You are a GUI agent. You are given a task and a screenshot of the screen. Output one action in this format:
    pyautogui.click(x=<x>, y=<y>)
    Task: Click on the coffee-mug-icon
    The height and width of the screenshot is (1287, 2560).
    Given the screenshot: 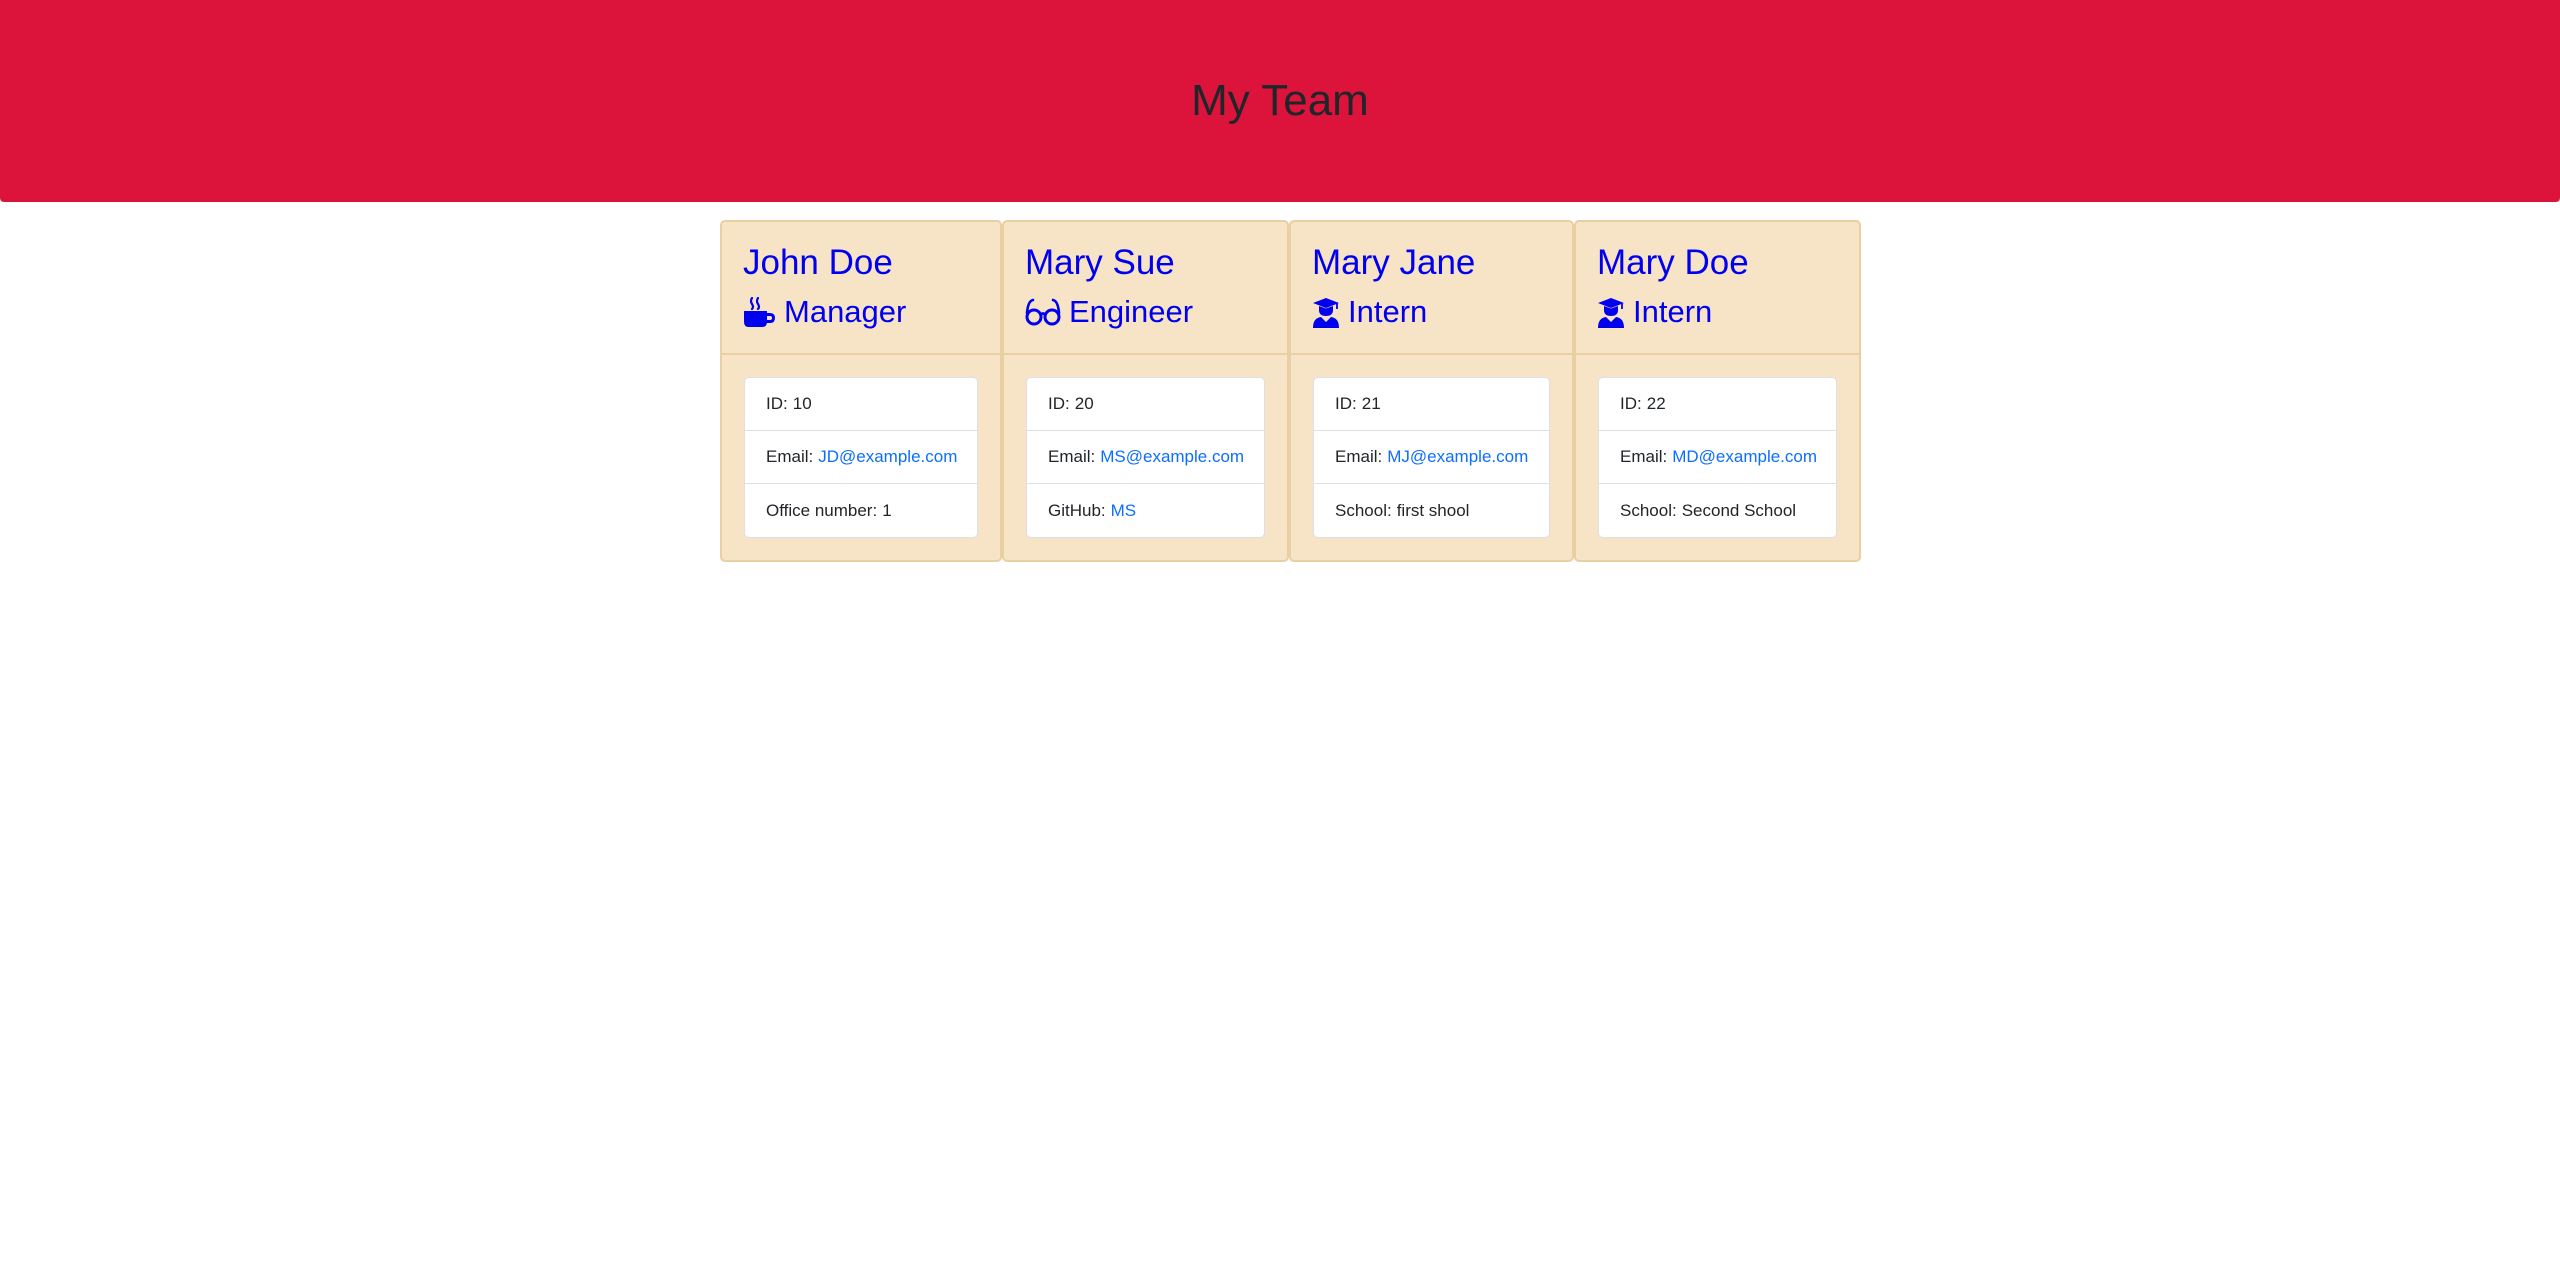 What is the action you would take?
    pyautogui.click(x=759, y=312)
    